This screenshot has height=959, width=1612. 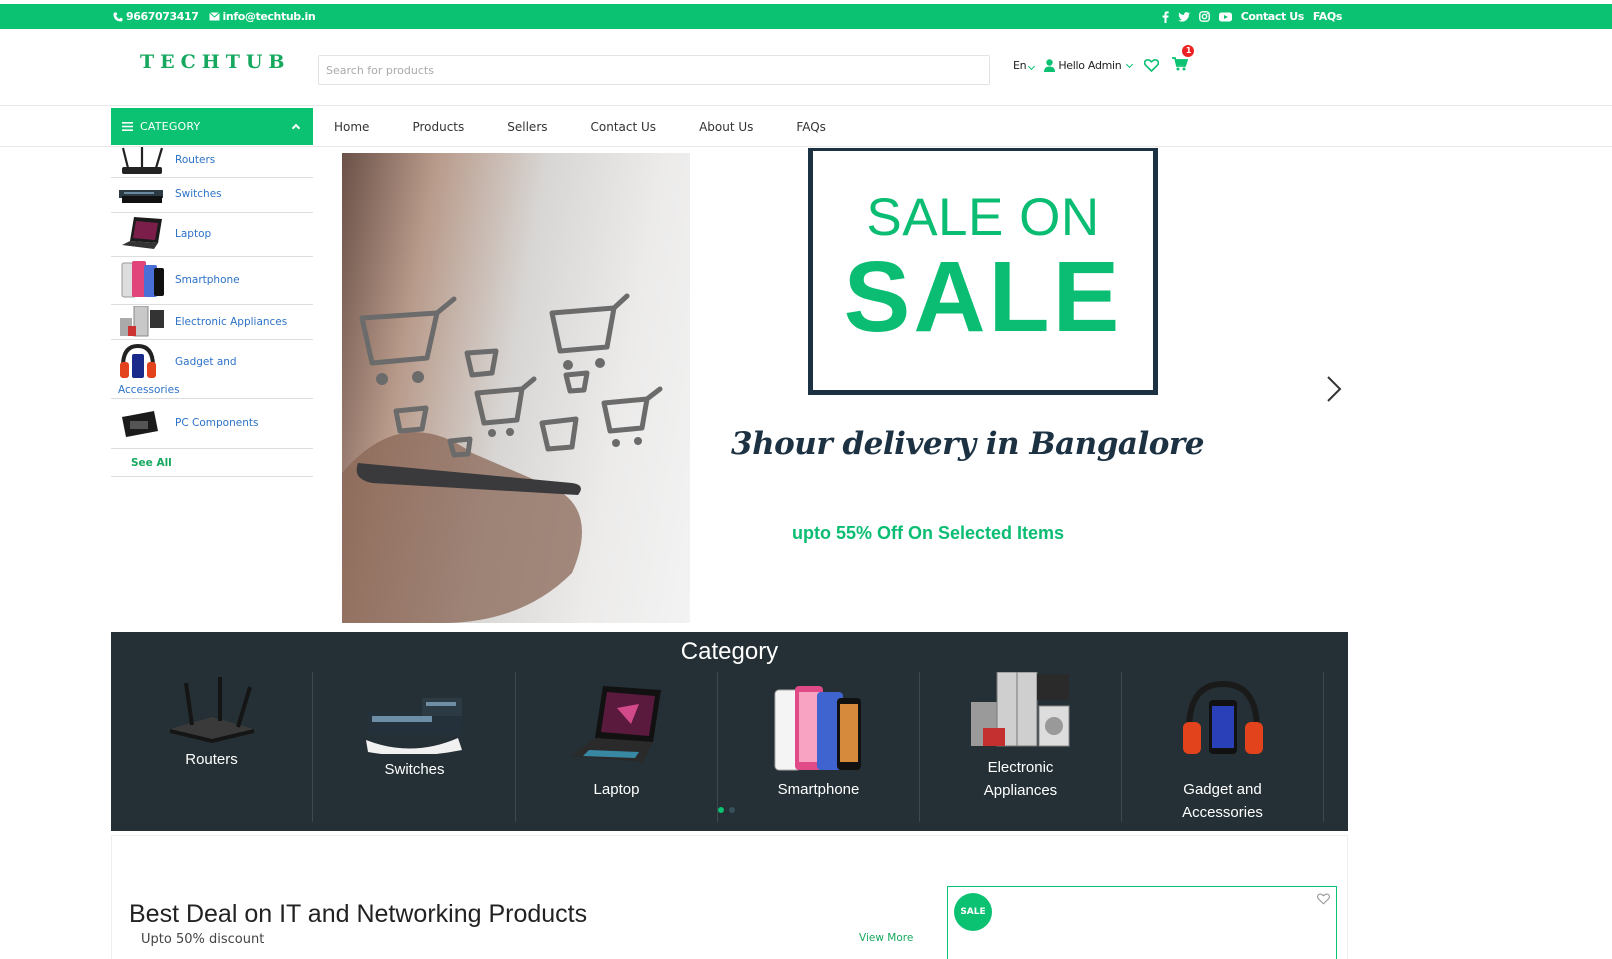 I want to click on see-all-link: See All, so click(x=141, y=463).